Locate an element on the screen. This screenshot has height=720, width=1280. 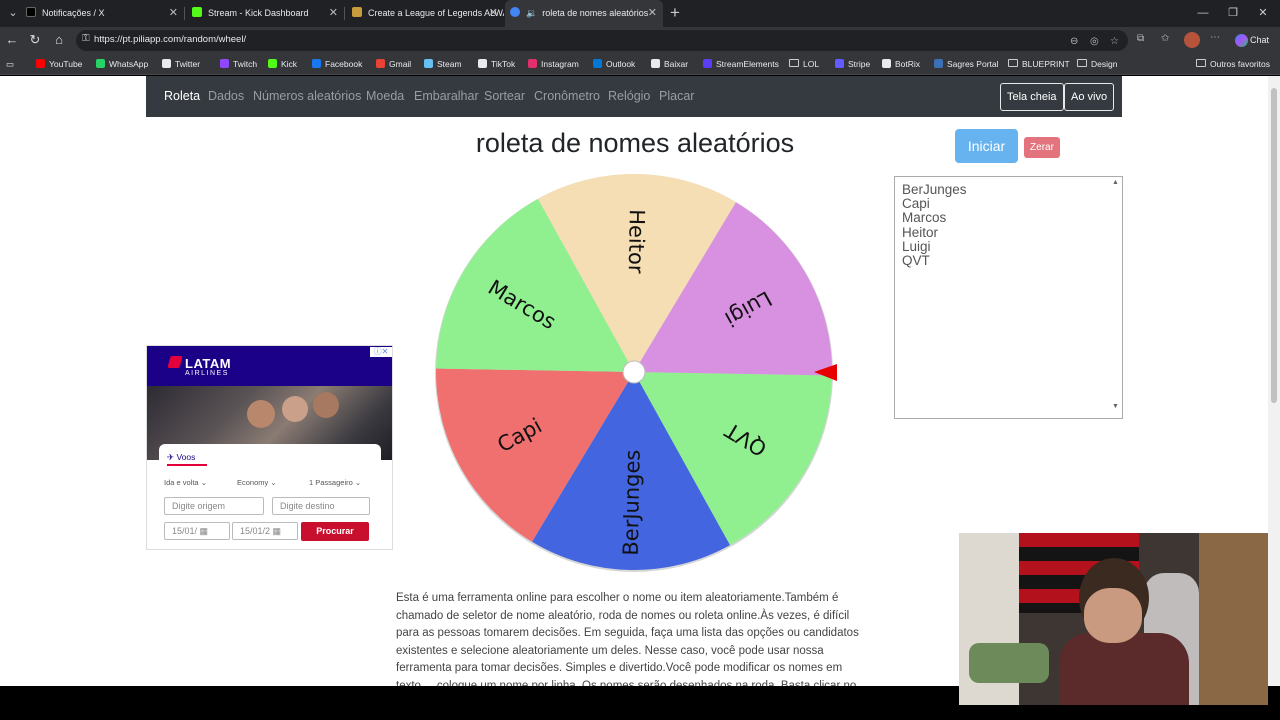
reload-icon: ↻ is located at coordinates (35, 40).